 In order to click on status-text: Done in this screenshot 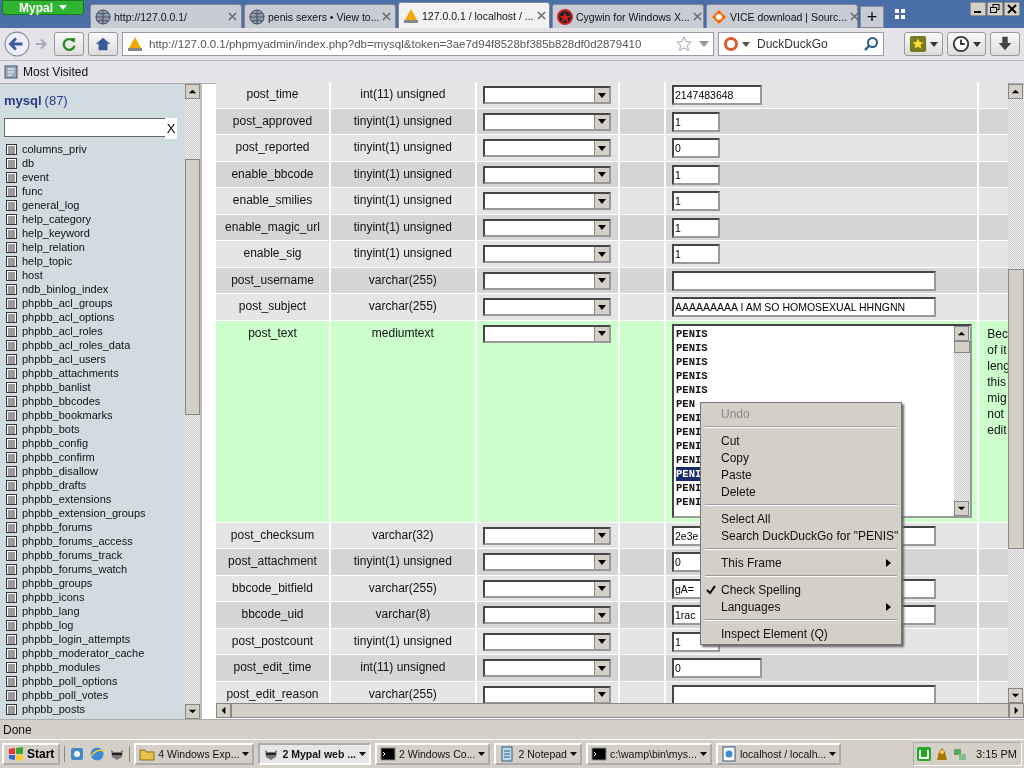, I will do `click(17, 729)`.